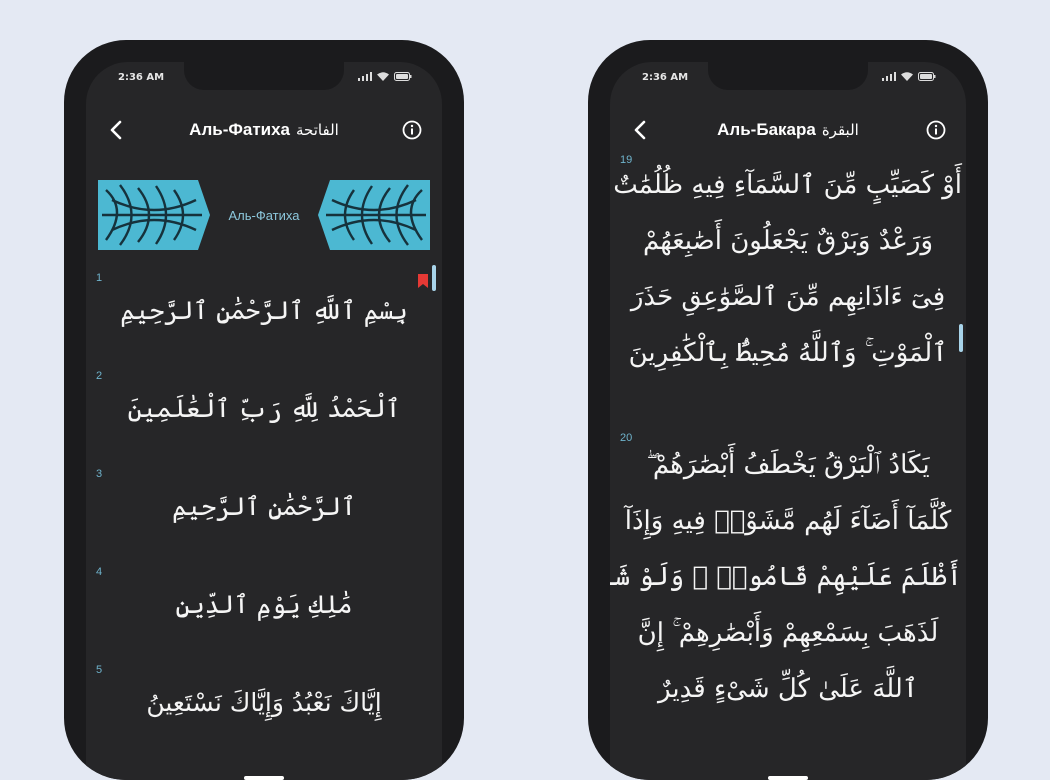  I want to click on verse-text: إِيَّاكَ نَعْبُدُ وَإِيَّاكَ نَسْتَعِينُ, so click(264, 702).